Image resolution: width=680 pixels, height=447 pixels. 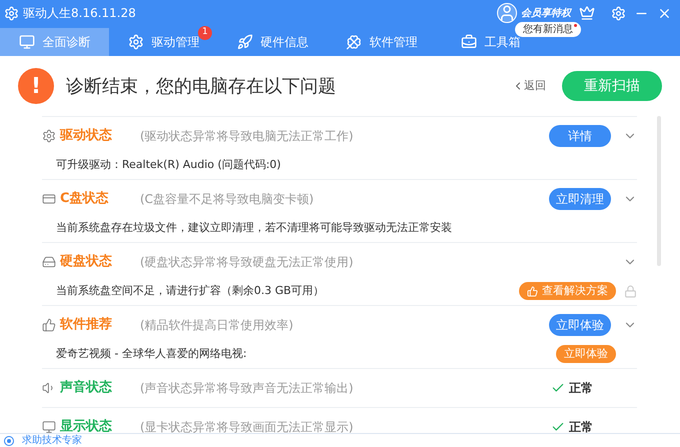 What do you see at coordinates (381, 42) in the screenshot?
I see `nav-tab: 软件管理` at bounding box center [381, 42].